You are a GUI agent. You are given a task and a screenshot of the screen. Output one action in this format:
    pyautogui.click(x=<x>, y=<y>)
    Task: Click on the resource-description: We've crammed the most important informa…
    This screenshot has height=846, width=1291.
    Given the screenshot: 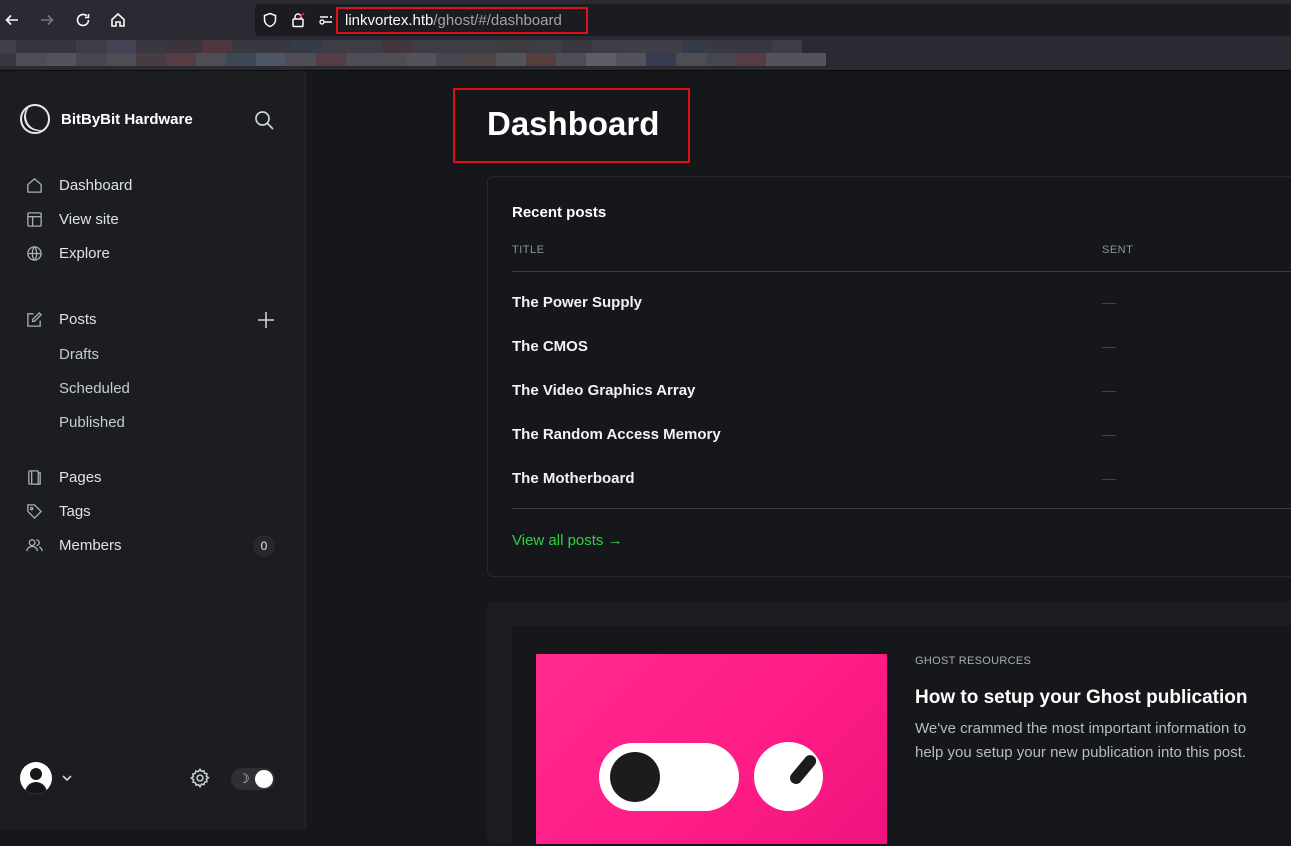 What is the action you would take?
    pyautogui.click(x=1081, y=740)
    